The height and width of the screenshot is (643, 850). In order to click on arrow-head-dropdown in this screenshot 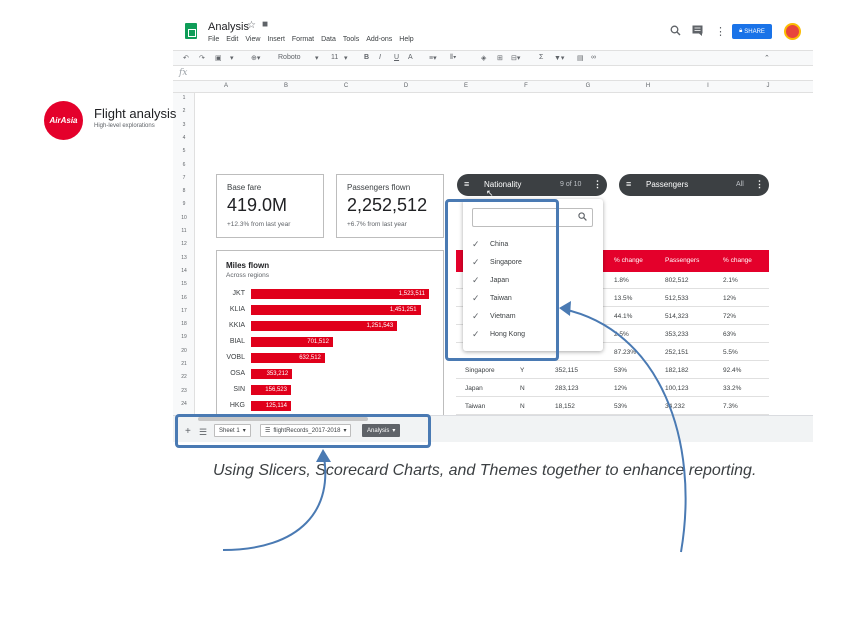, I will do `click(565, 308)`.